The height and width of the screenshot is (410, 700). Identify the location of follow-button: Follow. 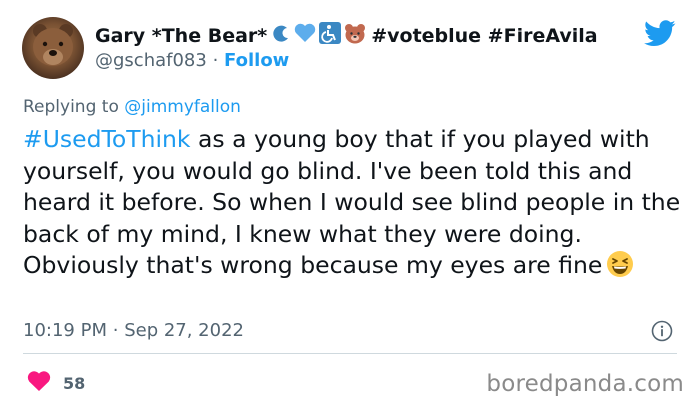
(256, 60).